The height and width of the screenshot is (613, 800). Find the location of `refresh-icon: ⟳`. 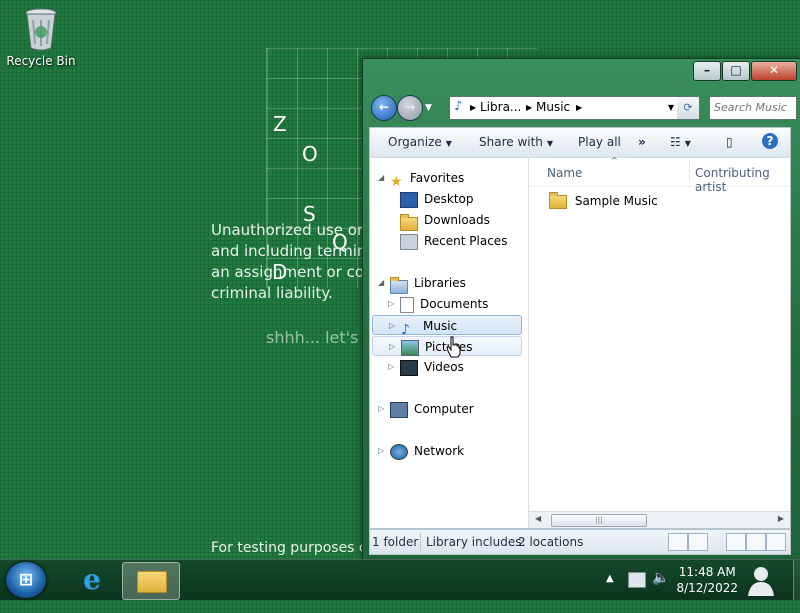

refresh-icon: ⟳ is located at coordinates (688, 107).